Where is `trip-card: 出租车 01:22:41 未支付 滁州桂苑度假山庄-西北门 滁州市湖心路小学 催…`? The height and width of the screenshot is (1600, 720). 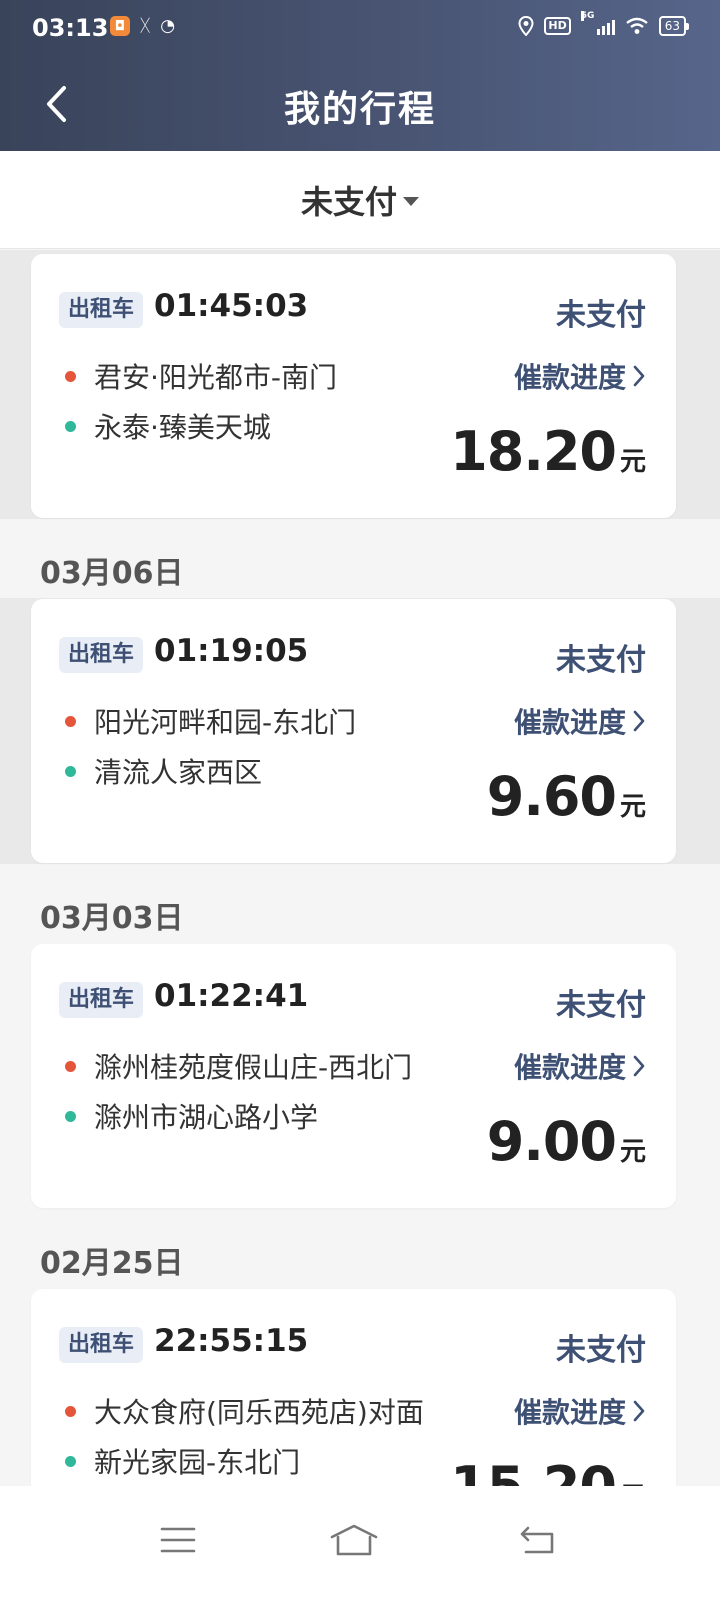 trip-card: 出租车 01:22:41 未支付 滁州桂苑度假山庄-西北门 滁州市湖心路小学 催… is located at coordinates (353, 1076).